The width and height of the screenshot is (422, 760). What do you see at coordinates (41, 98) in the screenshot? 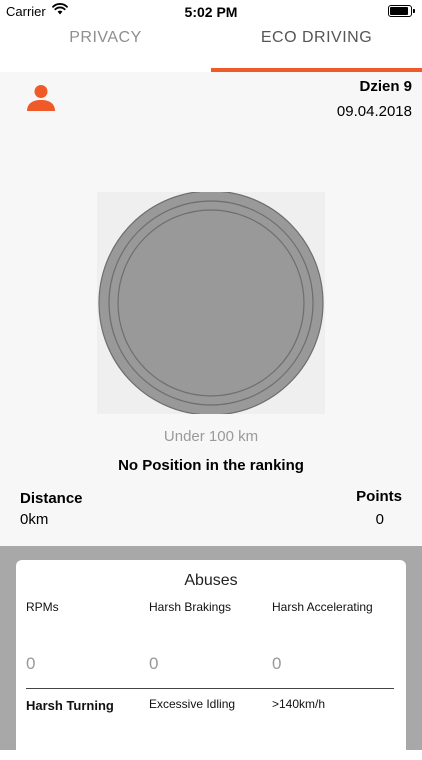
I see `user-icon` at bounding box center [41, 98].